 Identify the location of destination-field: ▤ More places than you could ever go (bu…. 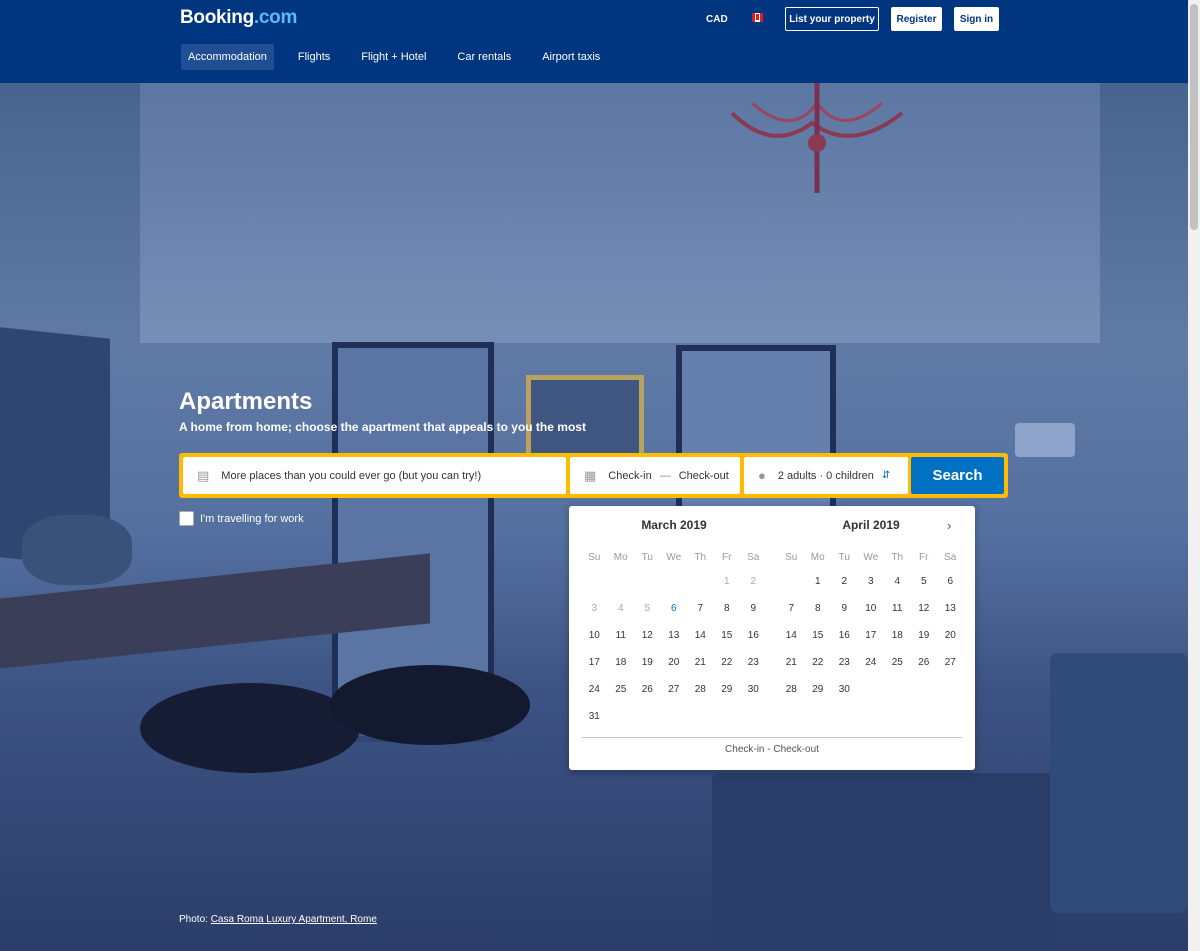
(374, 475).